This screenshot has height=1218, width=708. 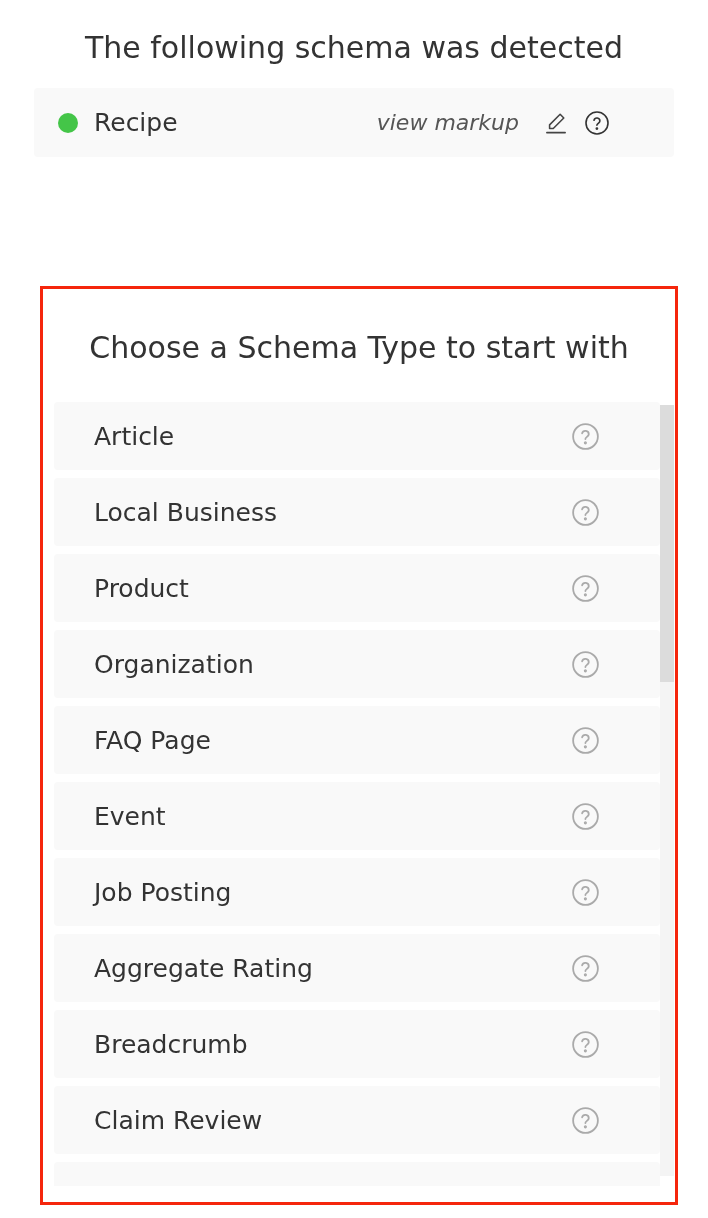 What do you see at coordinates (357, 588) in the screenshot?
I see `schema-type-item: Product` at bounding box center [357, 588].